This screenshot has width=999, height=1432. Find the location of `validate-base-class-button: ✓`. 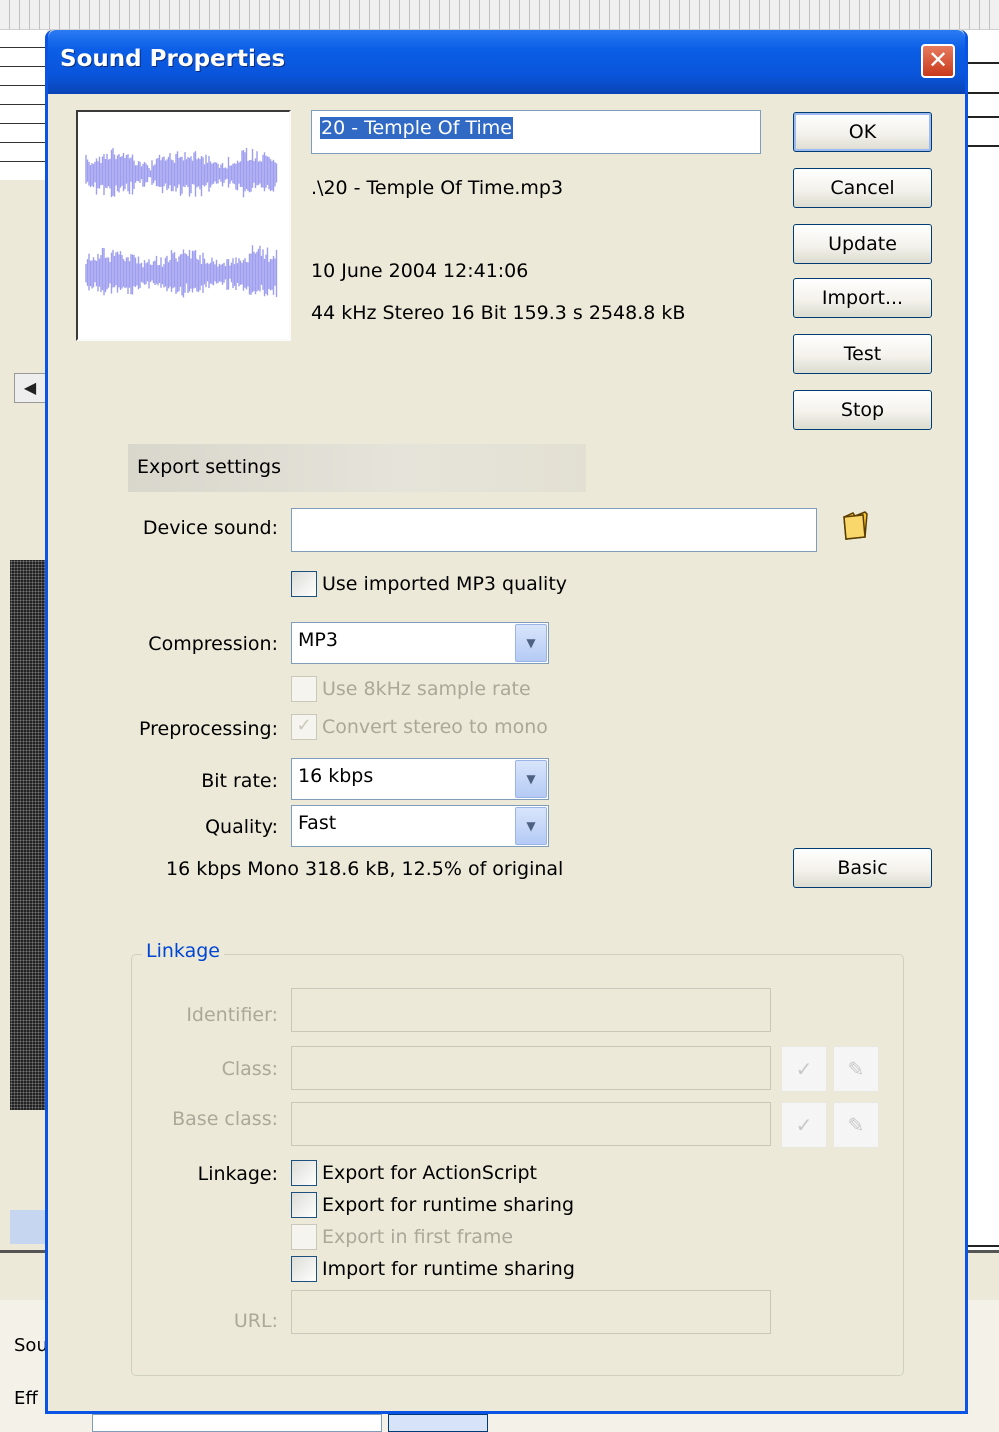

validate-base-class-button: ✓ is located at coordinates (804, 1125).